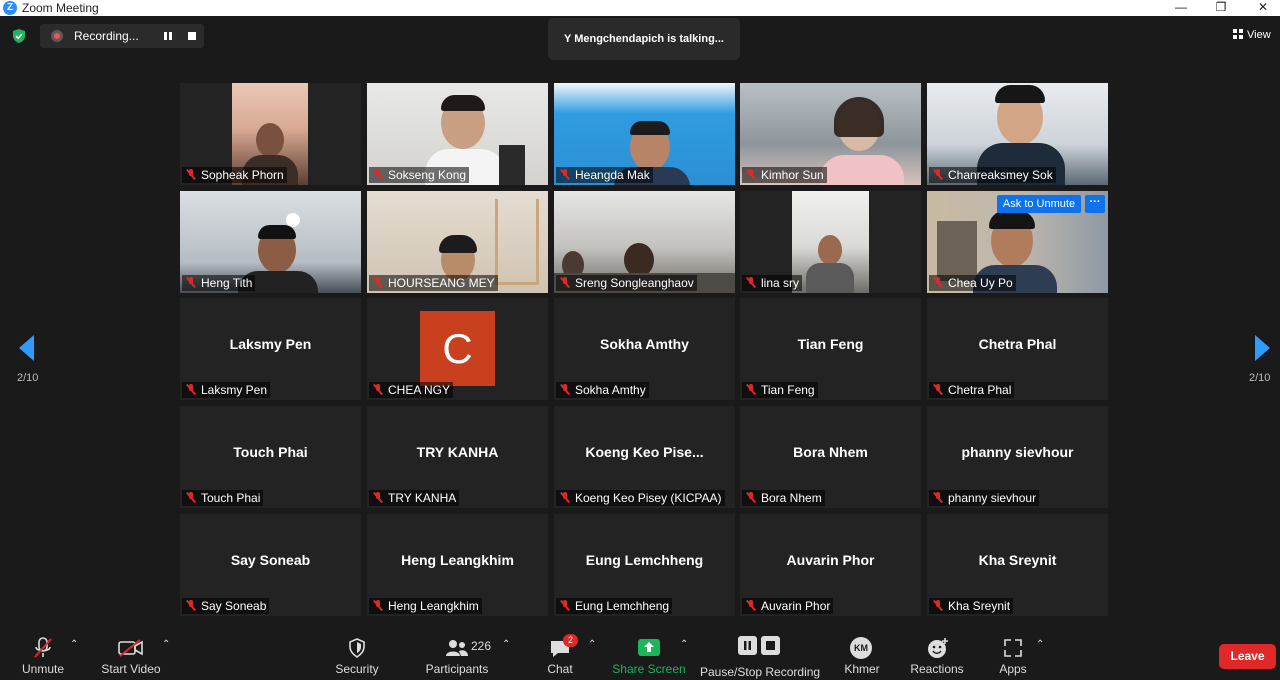  I want to click on participant-name-tag: HOURSEANG MEY, so click(433, 283).